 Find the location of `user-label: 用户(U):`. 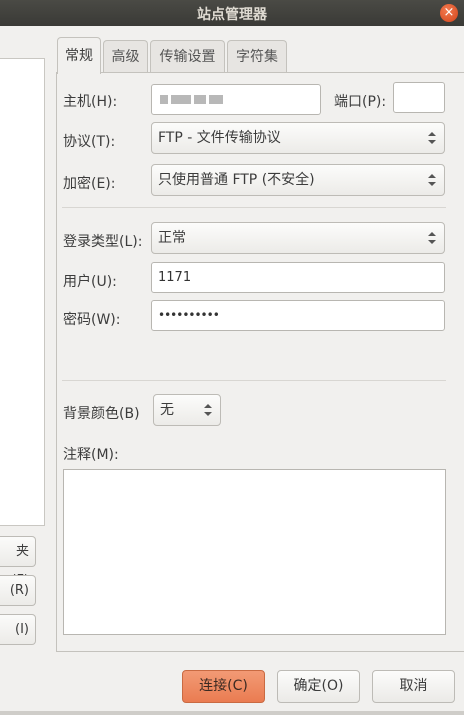

user-label: 用户(U): is located at coordinates (90, 282).